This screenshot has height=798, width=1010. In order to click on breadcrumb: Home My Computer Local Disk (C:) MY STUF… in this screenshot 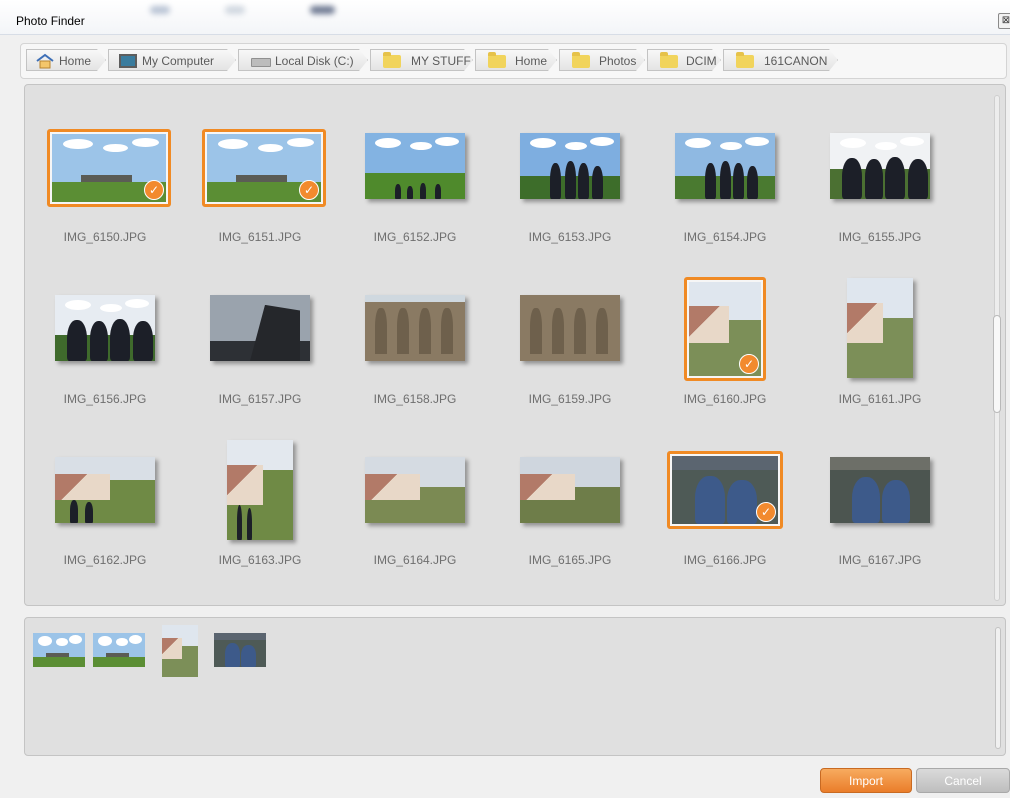, I will do `click(513, 61)`.